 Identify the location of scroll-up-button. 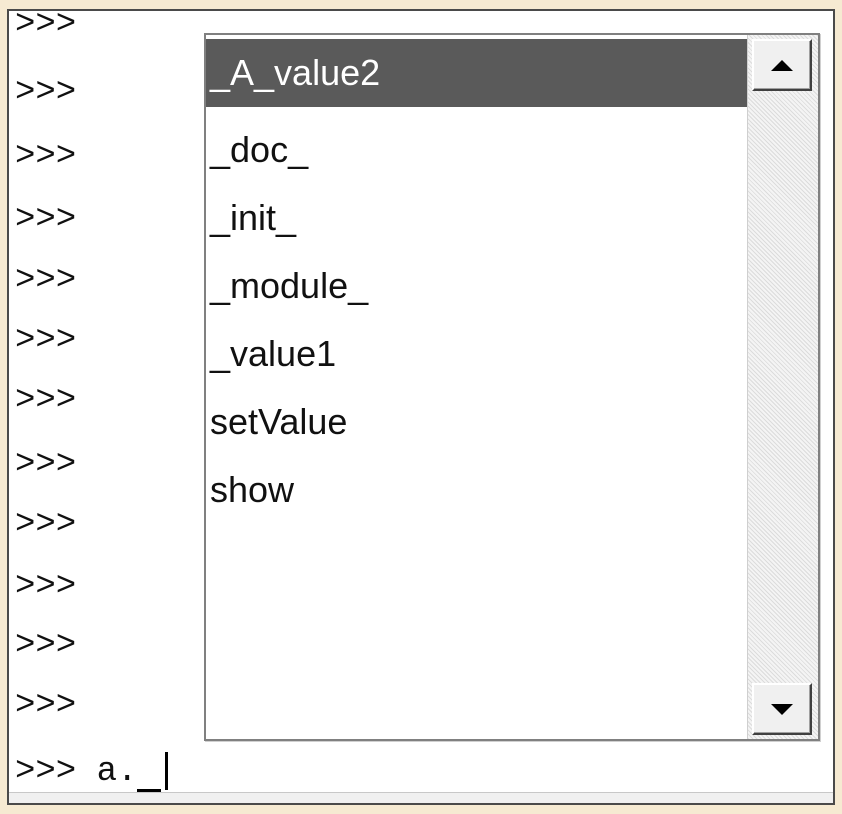
(782, 65).